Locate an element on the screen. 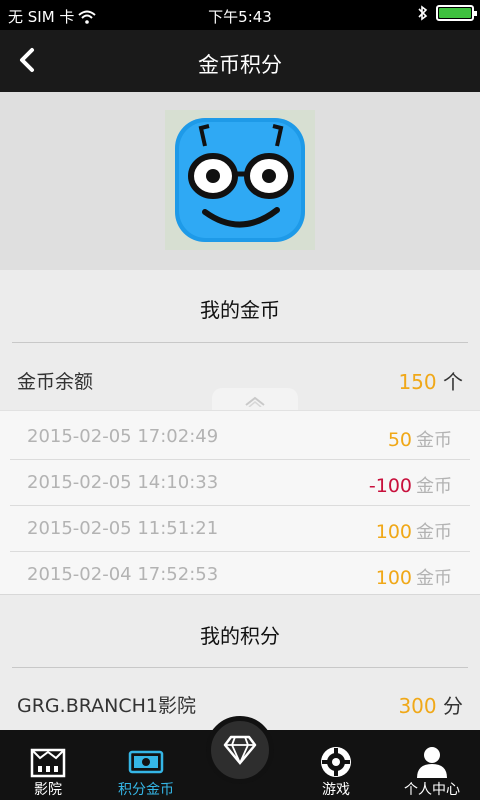 The height and width of the screenshot is (800, 480). tab-label: 影院 is located at coordinates (48, 790).